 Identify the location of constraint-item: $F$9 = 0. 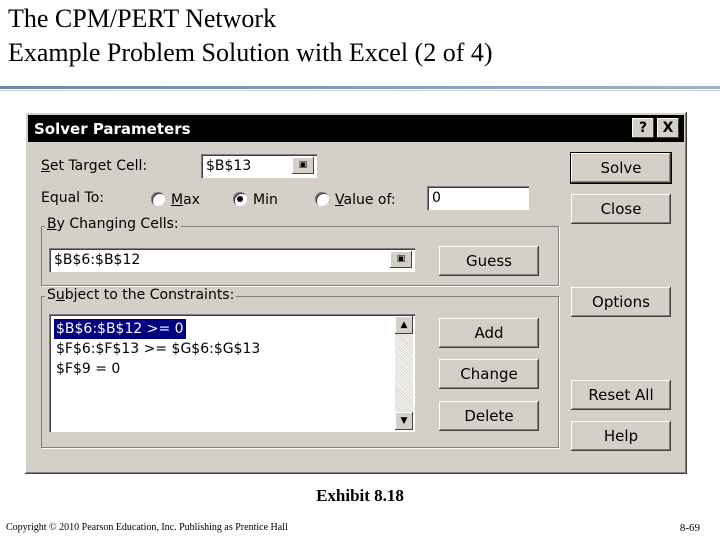
(88, 369).